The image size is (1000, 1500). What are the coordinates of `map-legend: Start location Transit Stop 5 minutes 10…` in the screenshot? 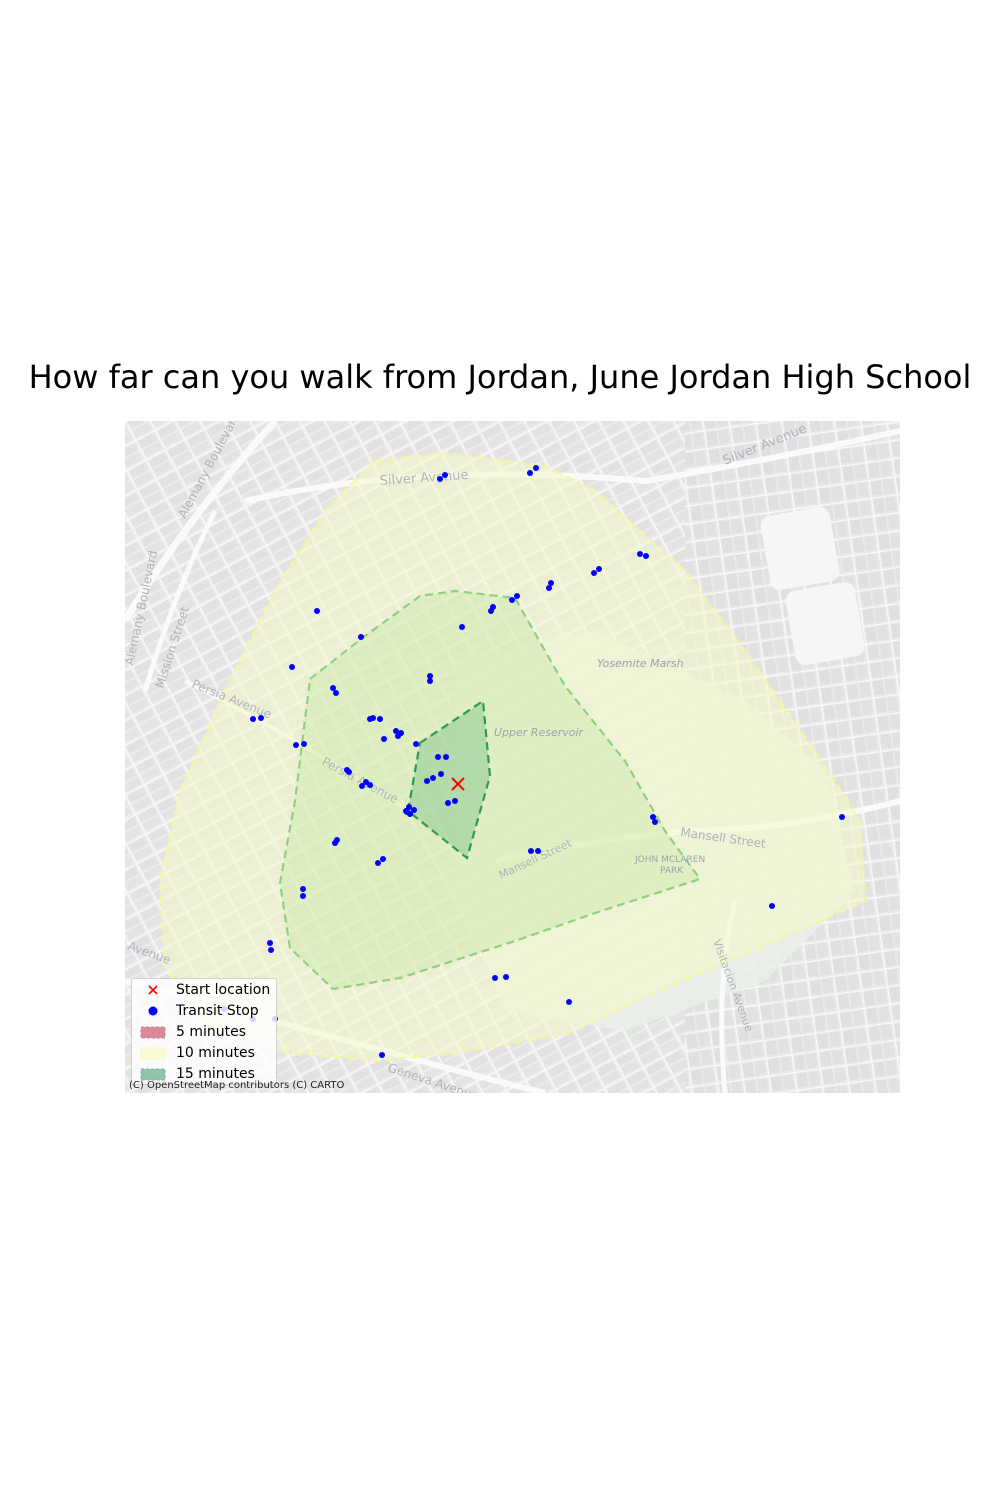 It's located at (204, 1031).